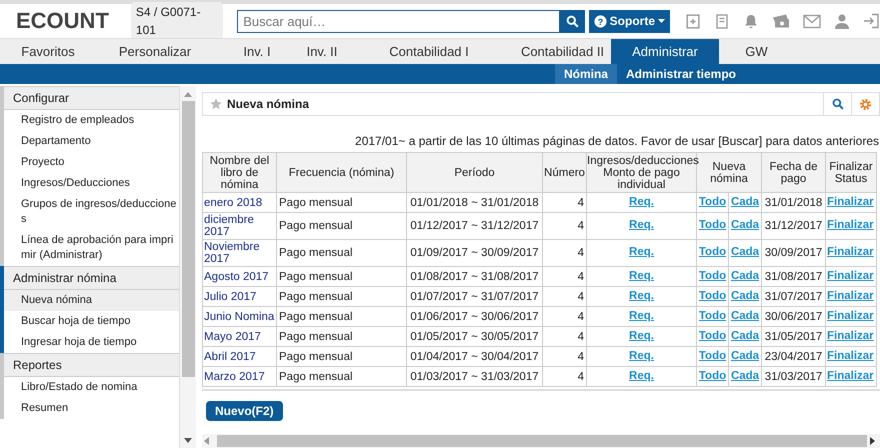  What do you see at coordinates (474, 336) in the screenshot?
I see `table-cell: 01/05/2017 ~ 30/05/2017` at bounding box center [474, 336].